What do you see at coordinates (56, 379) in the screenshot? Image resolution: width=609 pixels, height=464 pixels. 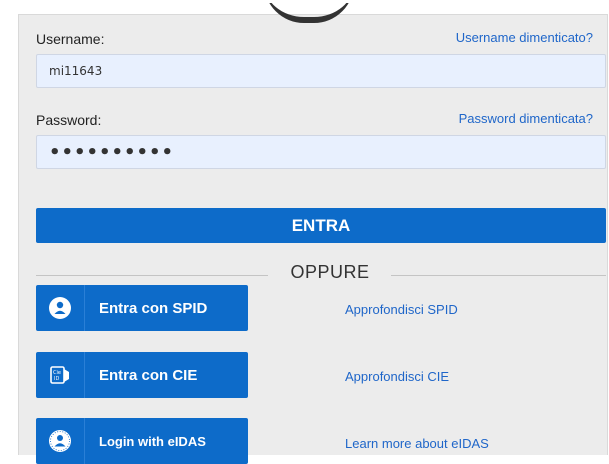 I see `svg-text: ID` at bounding box center [56, 379].